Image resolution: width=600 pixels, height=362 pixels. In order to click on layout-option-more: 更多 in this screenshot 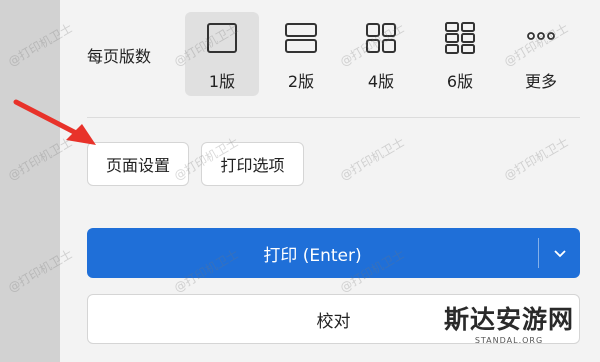, I will do `click(541, 54)`.